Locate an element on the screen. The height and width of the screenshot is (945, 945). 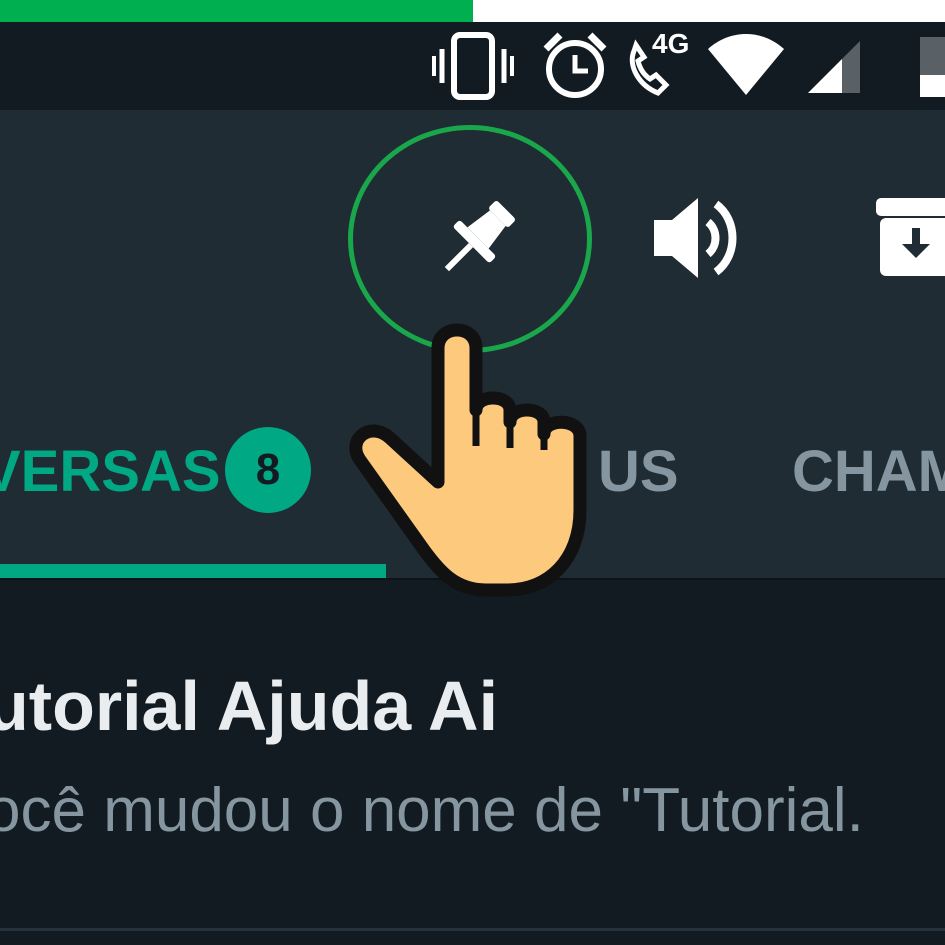
divider is located at coordinates (472, 929).